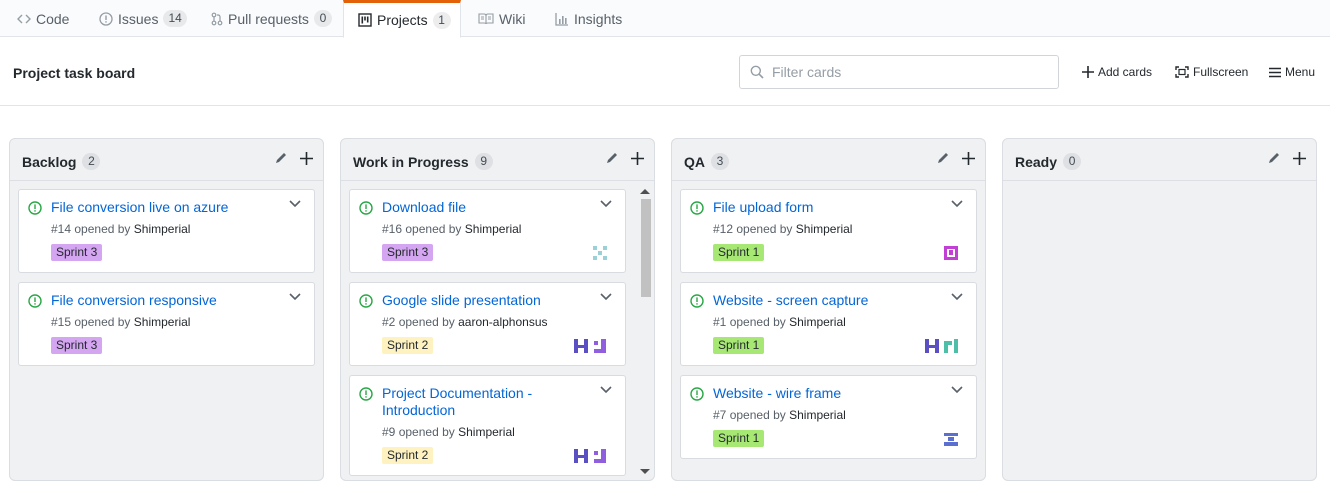 The image size is (1330, 491). I want to click on column-cards, so click(1159, 334).